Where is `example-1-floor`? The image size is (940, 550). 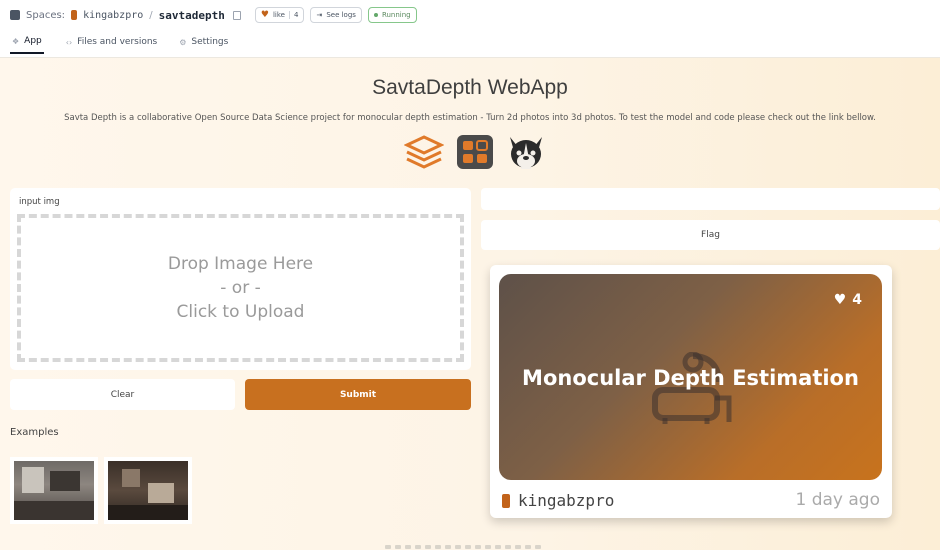
example-1-floor is located at coordinates (54, 510).